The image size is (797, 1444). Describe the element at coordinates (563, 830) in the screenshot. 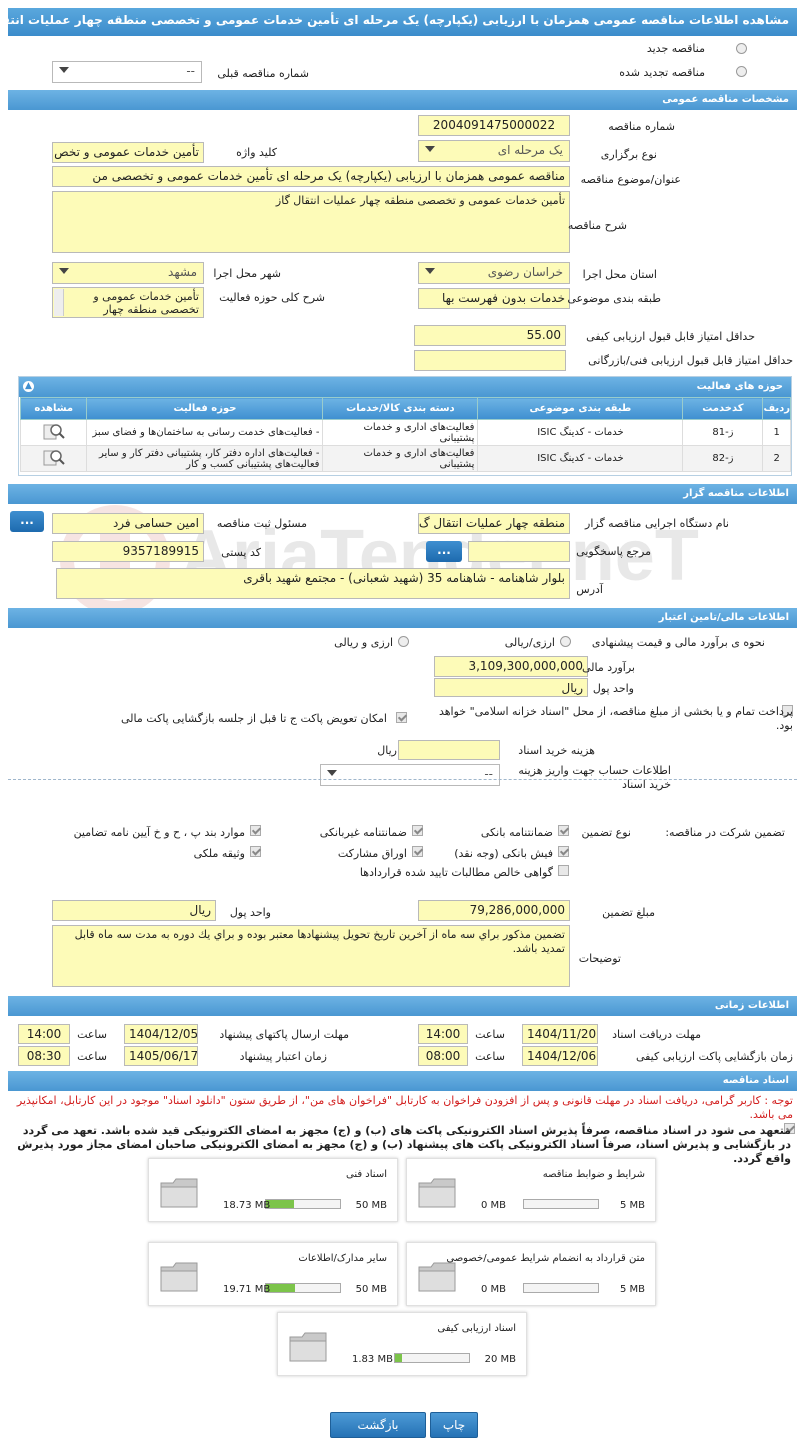

I see `bank-guarantee-checkbox` at that location.